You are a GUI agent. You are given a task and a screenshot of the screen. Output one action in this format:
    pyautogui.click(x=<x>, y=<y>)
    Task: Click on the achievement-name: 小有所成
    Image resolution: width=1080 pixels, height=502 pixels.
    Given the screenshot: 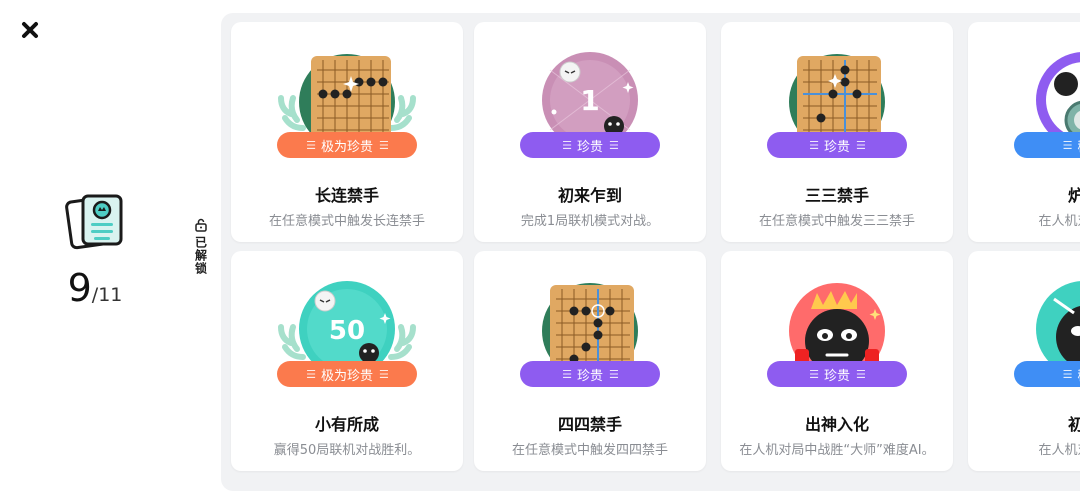 What is the action you would take?
    pyautogui.click(x=346, y=424)
    